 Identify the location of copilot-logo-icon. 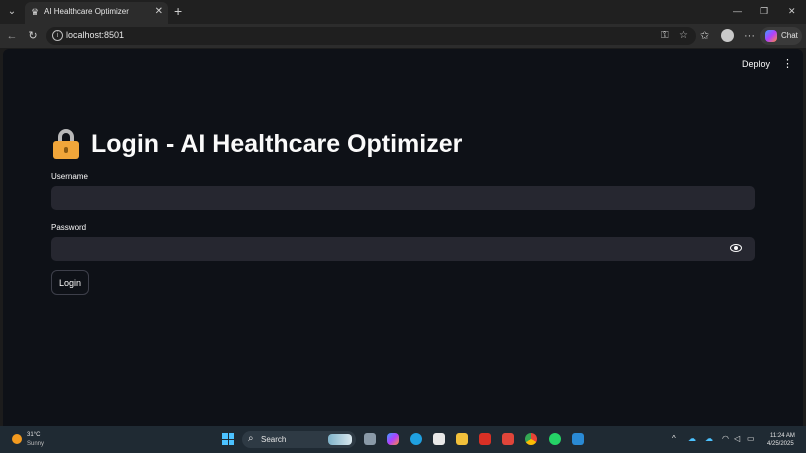
(771, 36).